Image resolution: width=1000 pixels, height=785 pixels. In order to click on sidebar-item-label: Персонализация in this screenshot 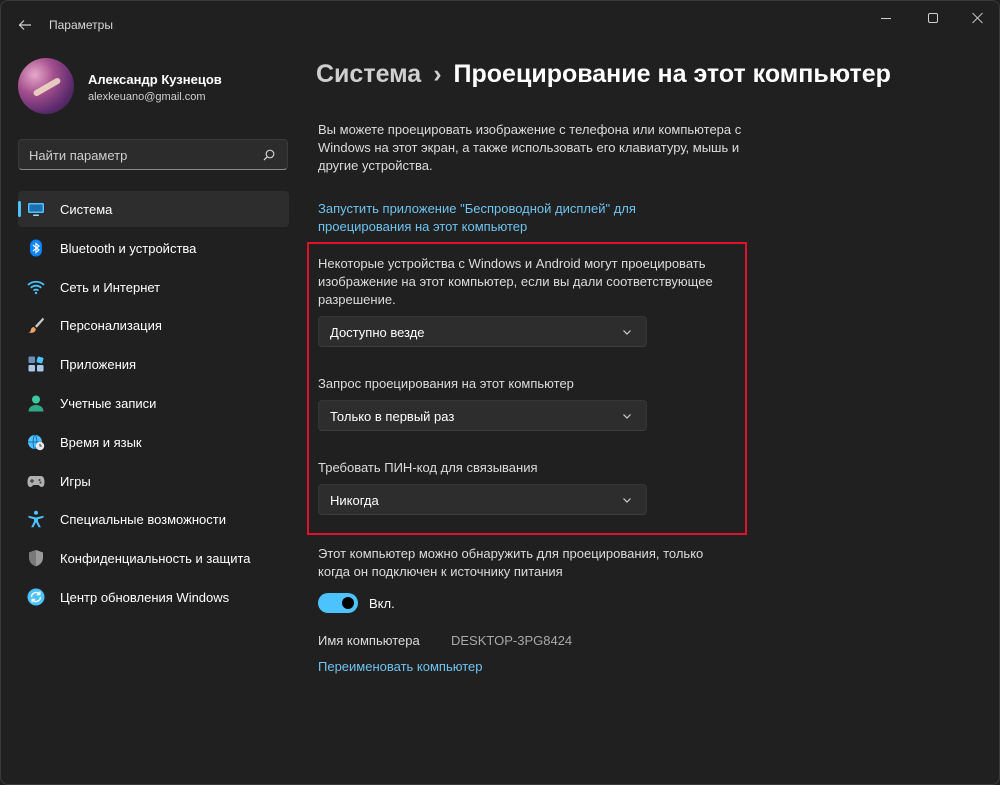, I will do `click(111, 326)`.